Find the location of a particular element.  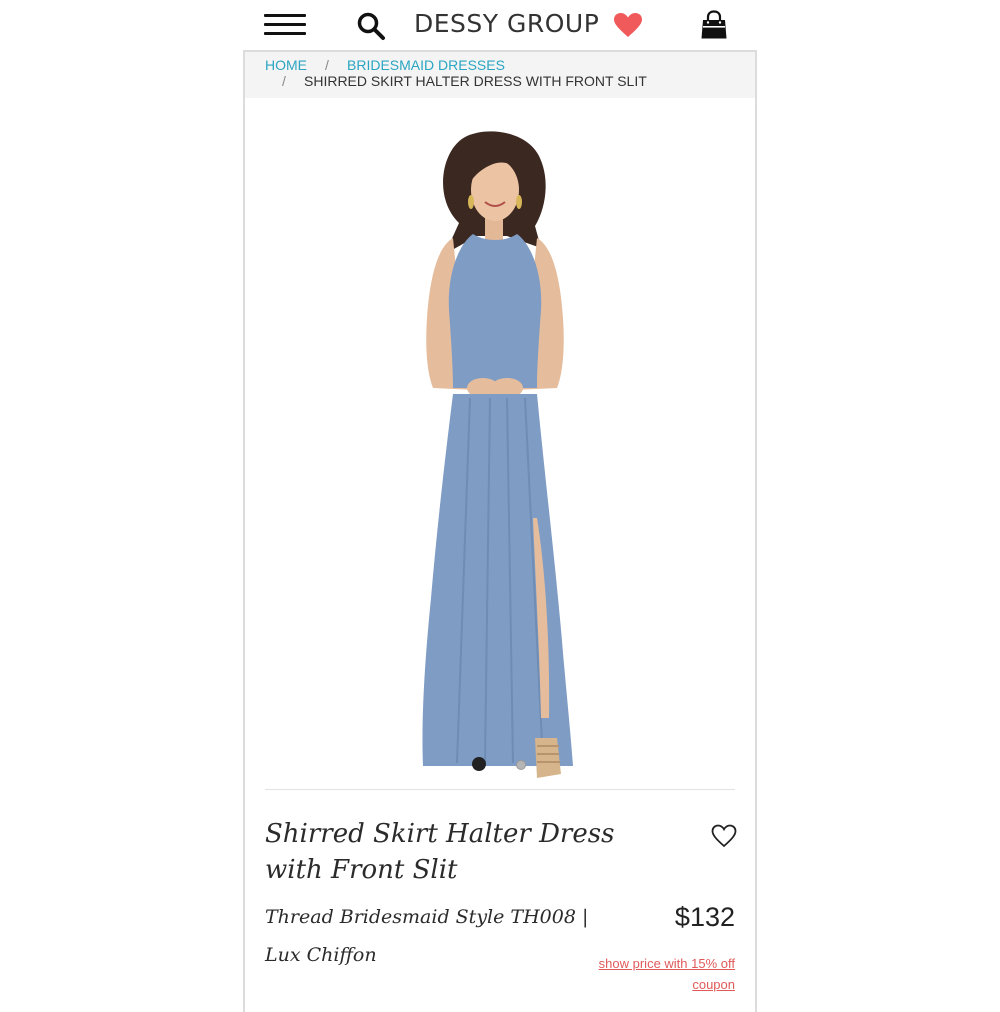

top-header: DESSY GROUP is located at coordinates (500, 25).